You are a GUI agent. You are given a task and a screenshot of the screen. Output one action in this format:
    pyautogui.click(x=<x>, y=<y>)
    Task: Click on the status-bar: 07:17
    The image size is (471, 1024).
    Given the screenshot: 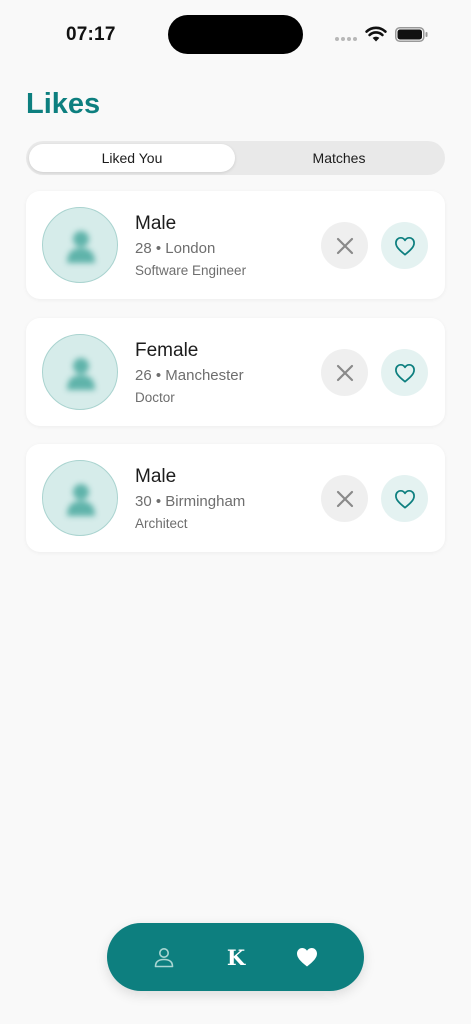 What is the action you would take?
    pyautogui.click(x=235, y=35)
    